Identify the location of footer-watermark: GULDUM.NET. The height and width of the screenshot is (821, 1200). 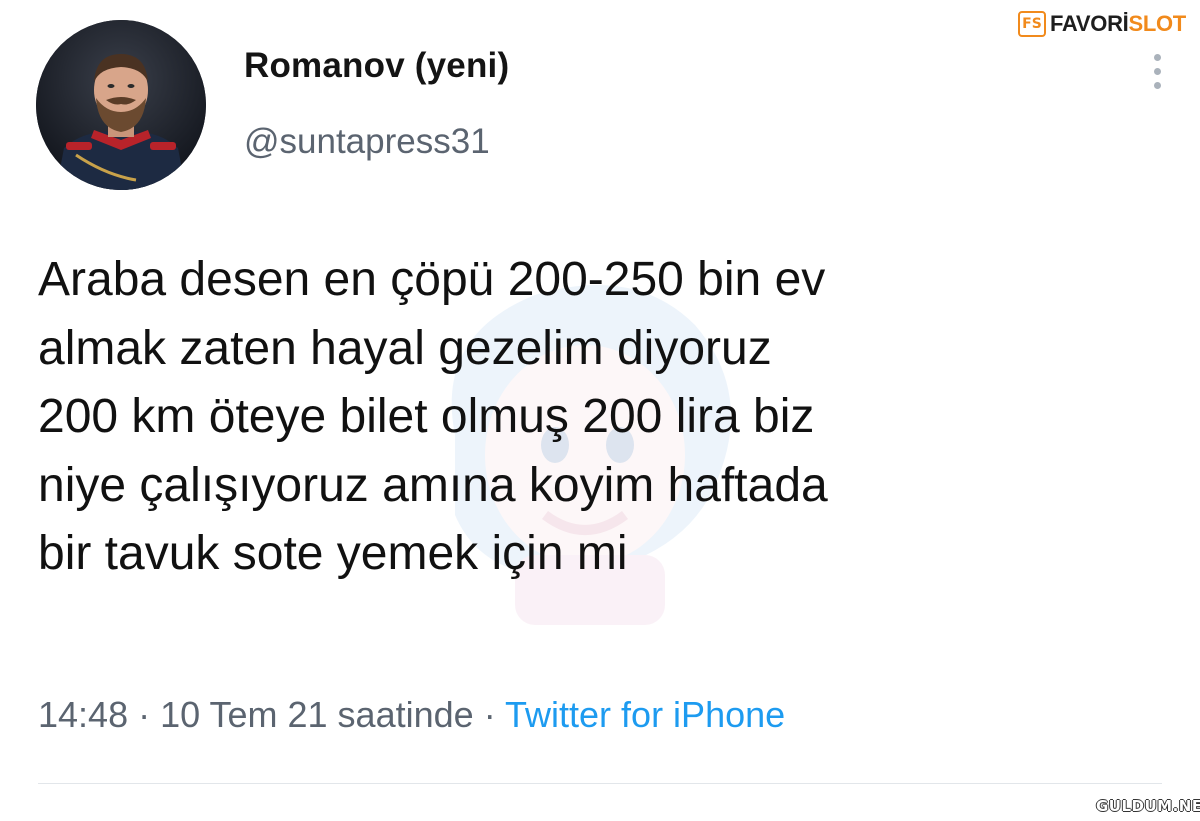
(1148, 806).